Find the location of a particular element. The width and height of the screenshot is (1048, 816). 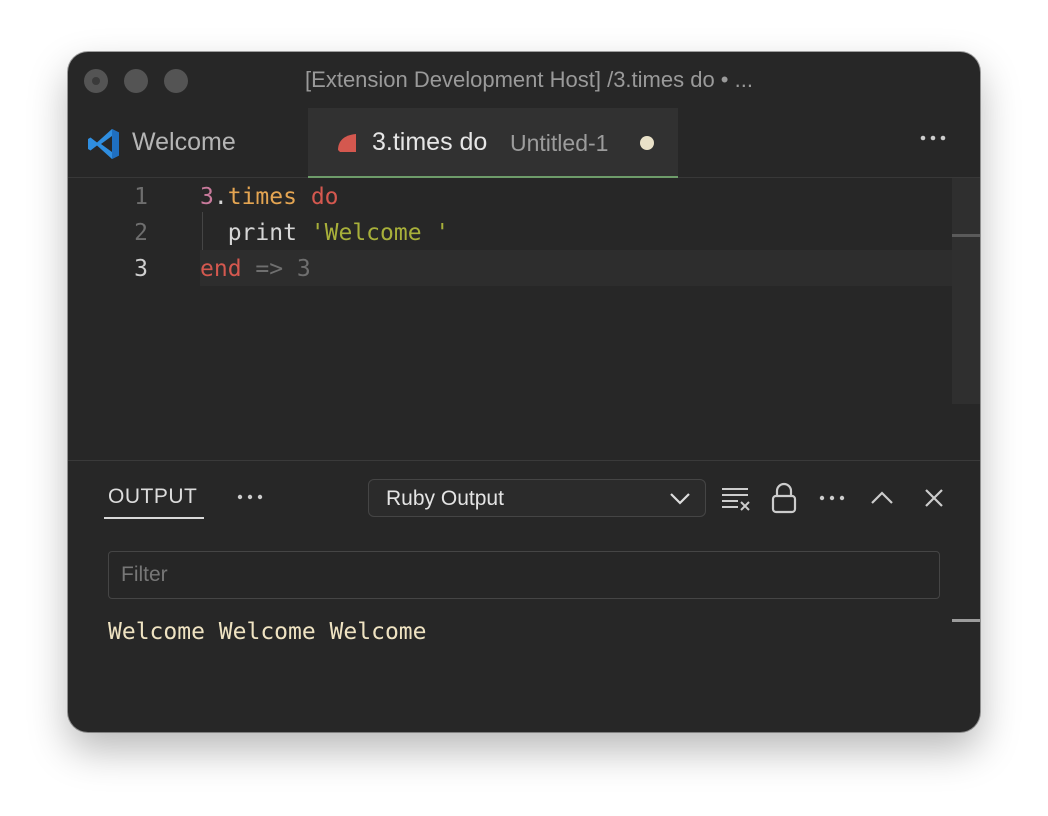

current-line-highlight is located at coordinates (576, 268).